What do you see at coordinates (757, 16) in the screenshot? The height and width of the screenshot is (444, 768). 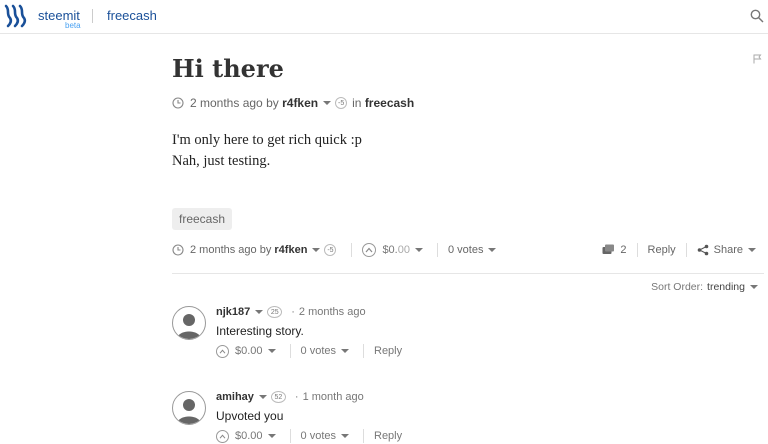 I see `search-icon` at bounding box center [757, 16].